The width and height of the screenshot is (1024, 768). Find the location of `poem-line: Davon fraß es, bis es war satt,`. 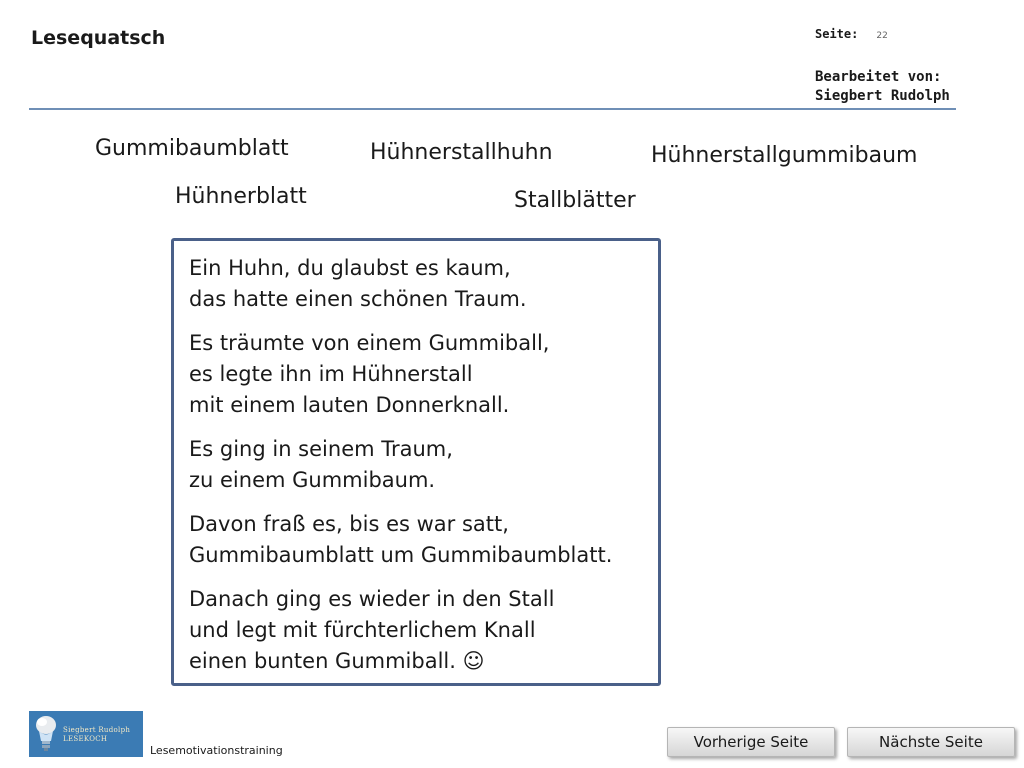

poem-line: Davon fraß es, bis es war satt, is located at coordinates (349, 524).